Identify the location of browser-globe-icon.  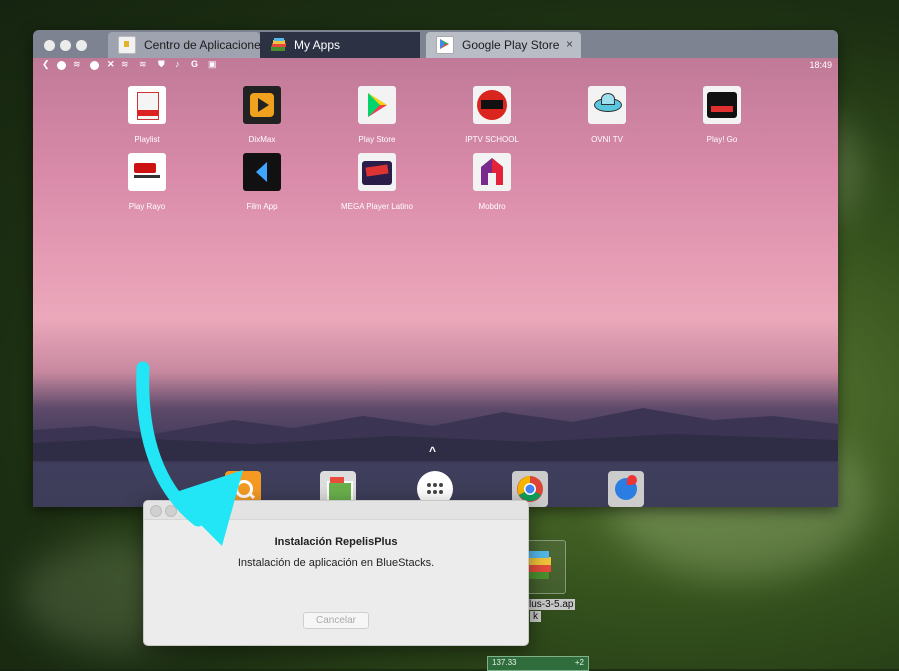
(626, 489).